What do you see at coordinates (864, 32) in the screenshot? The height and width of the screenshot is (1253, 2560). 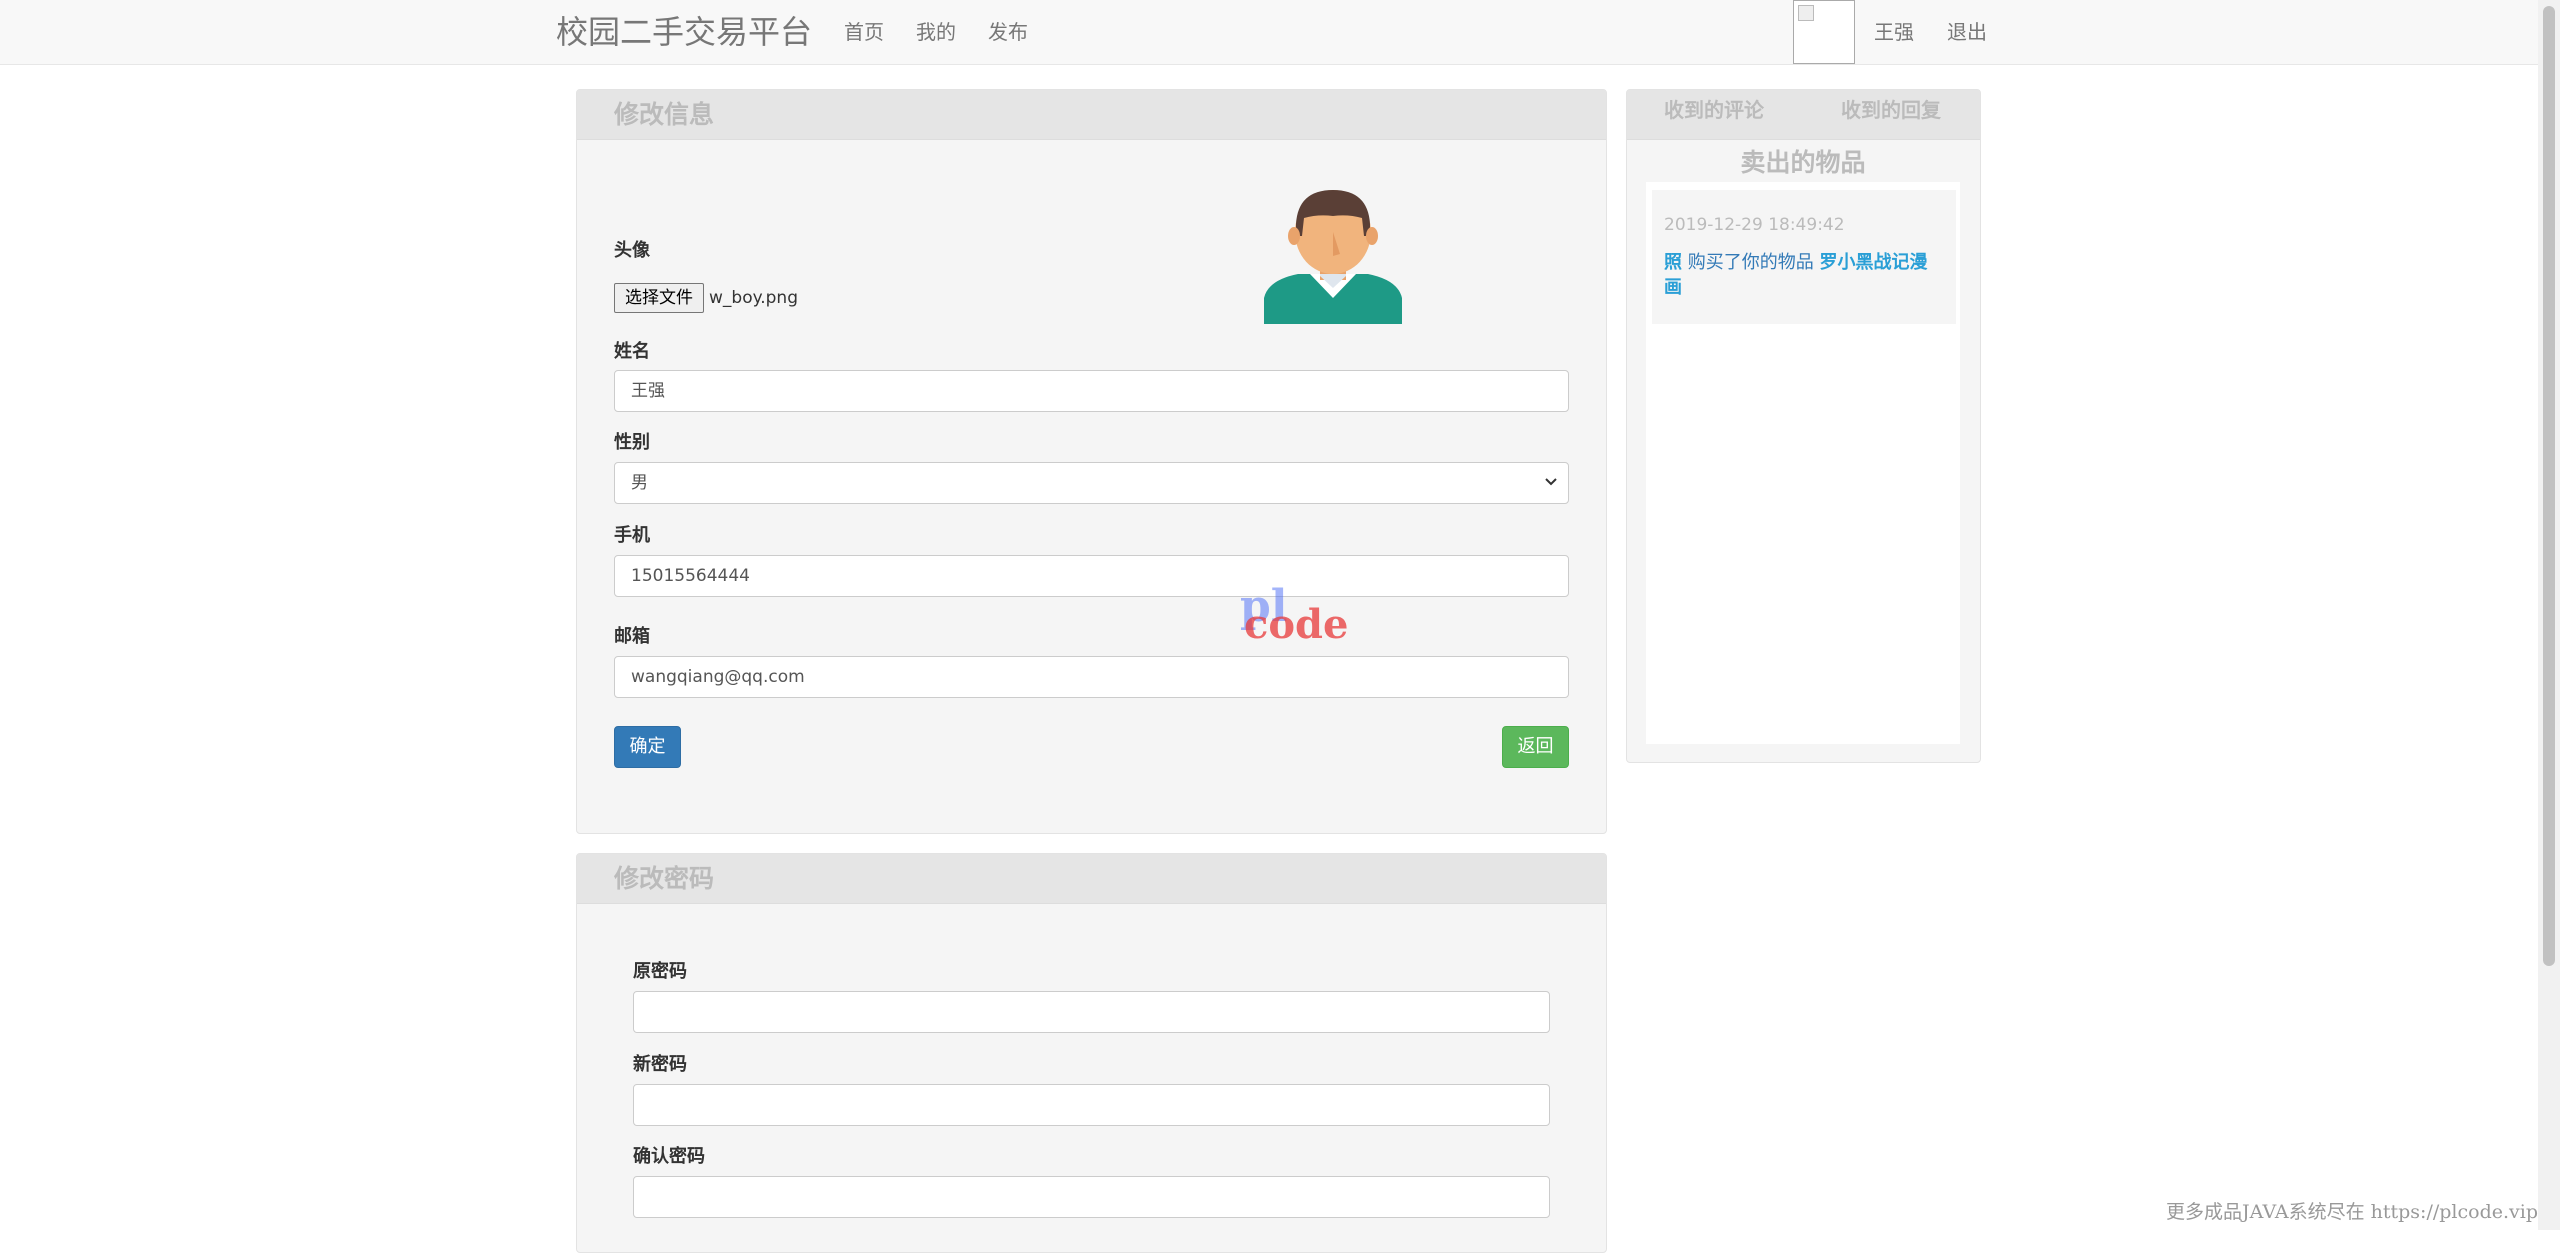 I see `nav-link-home: 首页` at bounding box center [864, 32].